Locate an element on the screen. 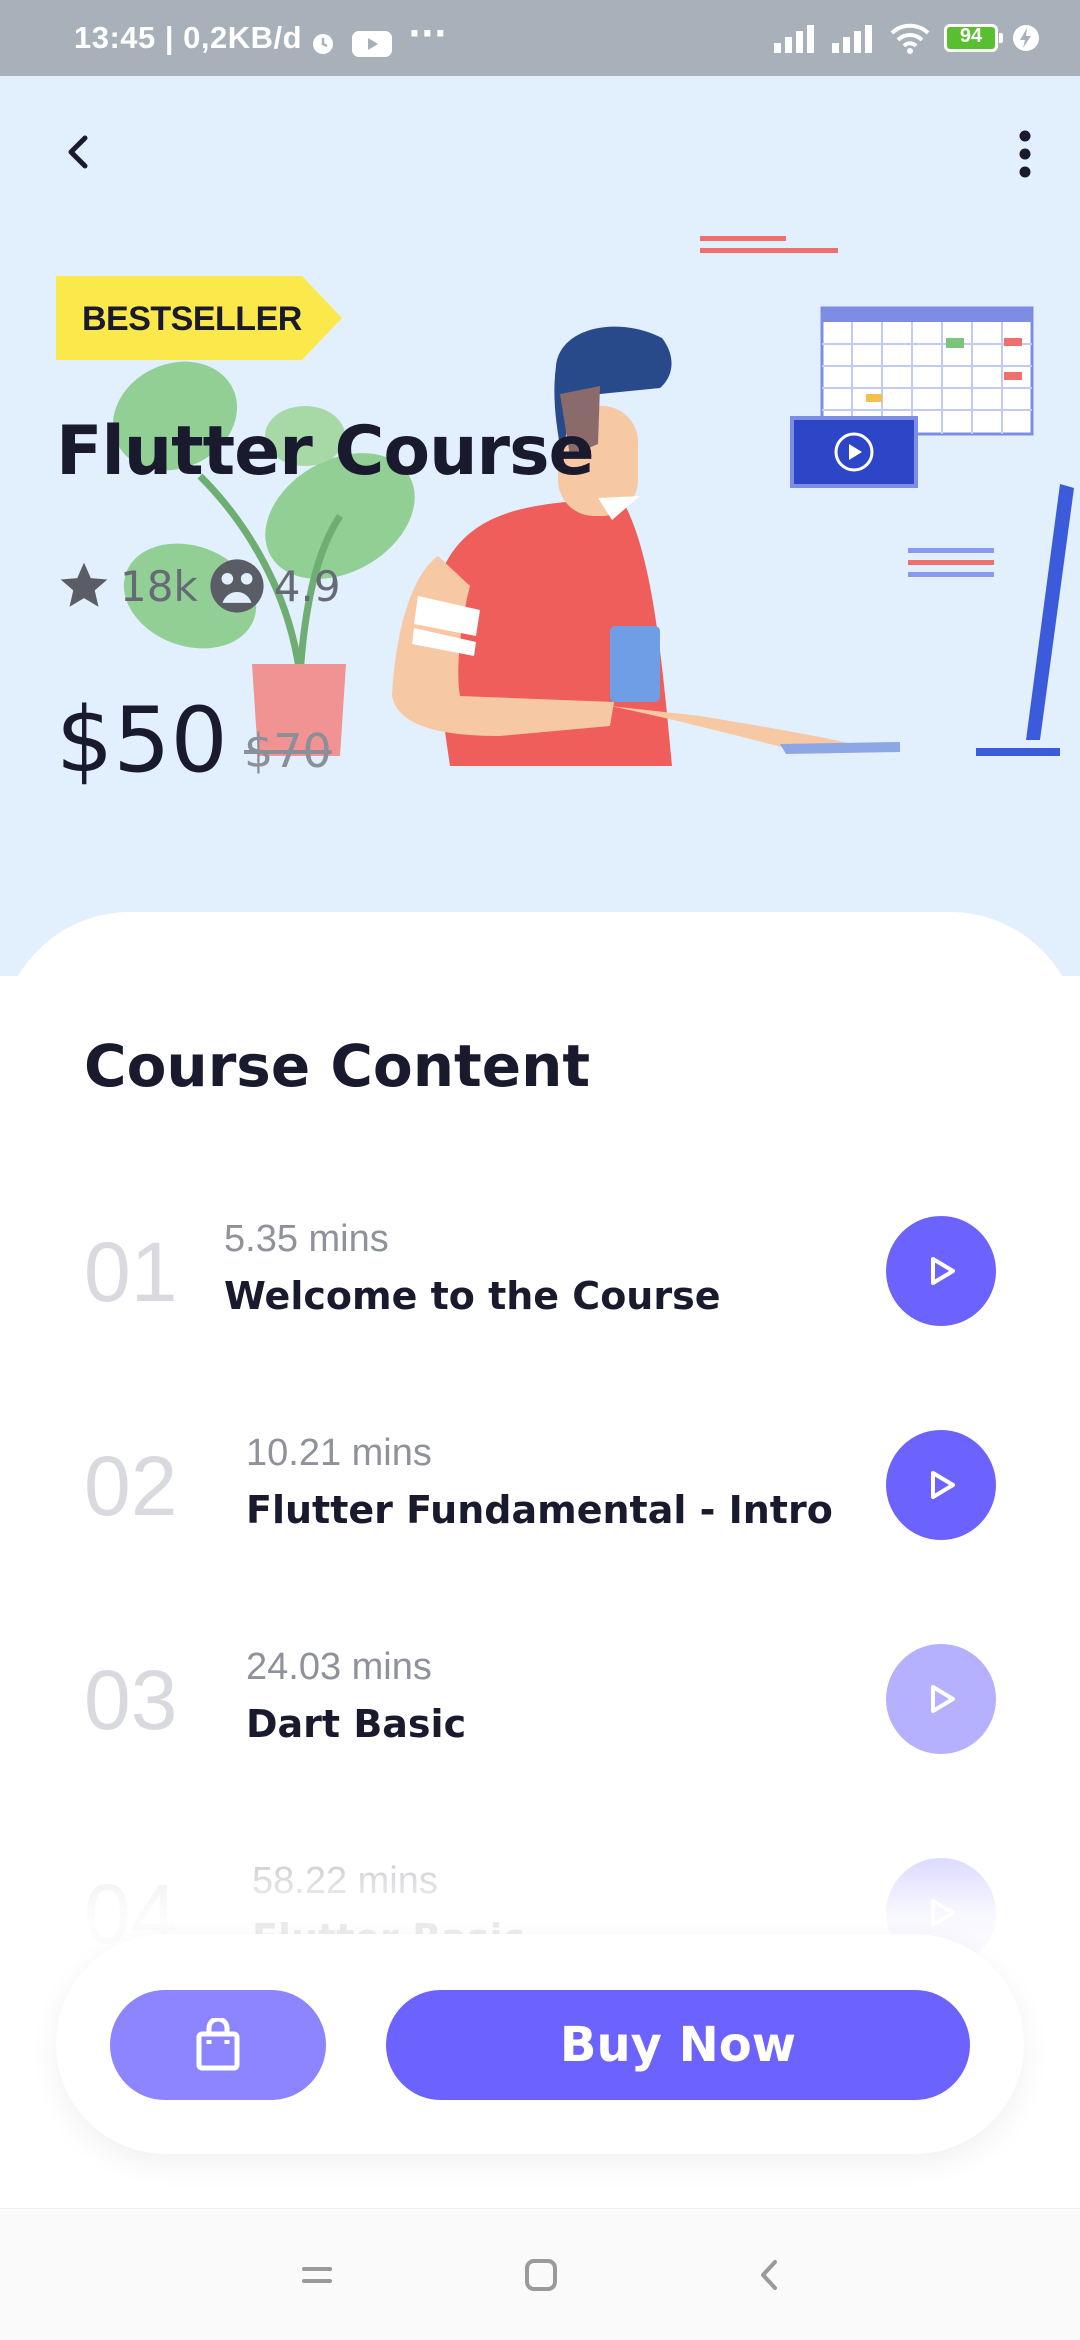 Image resolution: width=1080 pixels, height=2340 pixels. current-price: $50 is located at coordinates (142, 740).